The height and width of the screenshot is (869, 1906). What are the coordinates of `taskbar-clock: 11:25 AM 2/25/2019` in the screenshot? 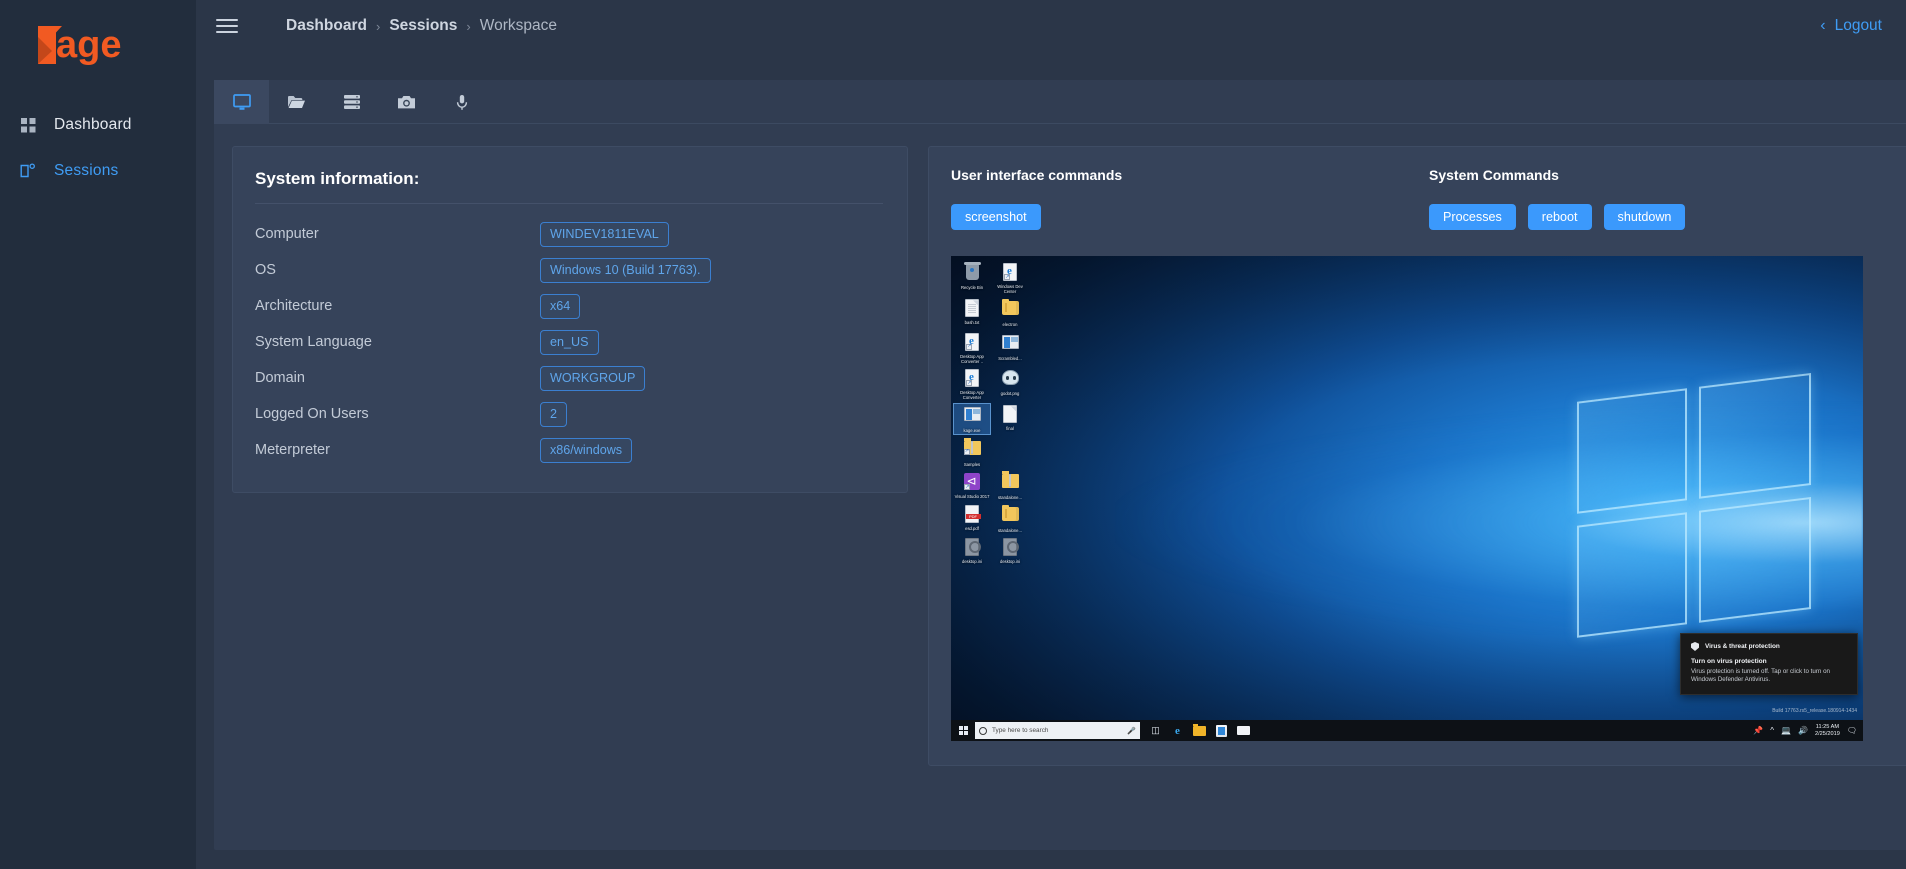 It's located at (1827, 731).